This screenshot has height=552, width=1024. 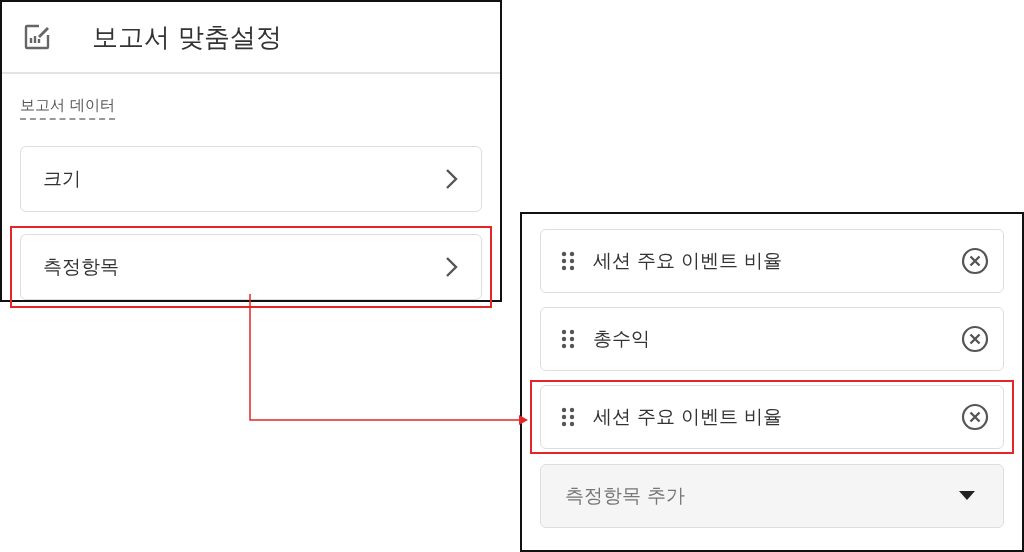 I want to click on settings-row: 측정항목, so click(x=251, y=267).